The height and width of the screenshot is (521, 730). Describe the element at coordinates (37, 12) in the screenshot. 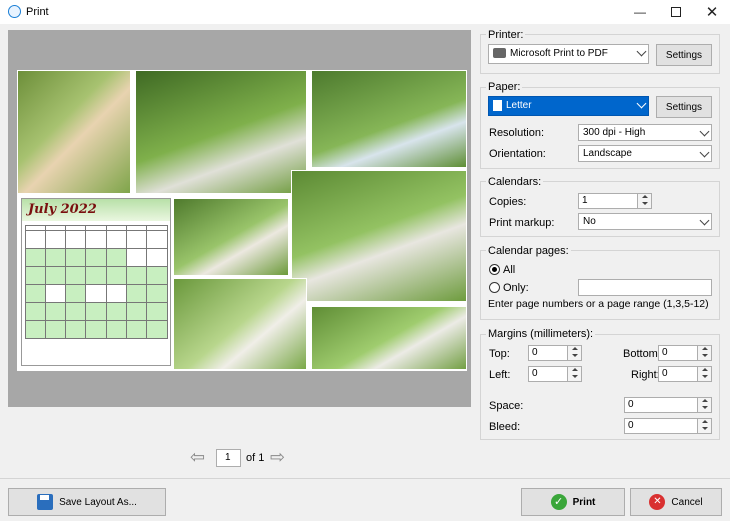

I see `window-title: Print` at that location.